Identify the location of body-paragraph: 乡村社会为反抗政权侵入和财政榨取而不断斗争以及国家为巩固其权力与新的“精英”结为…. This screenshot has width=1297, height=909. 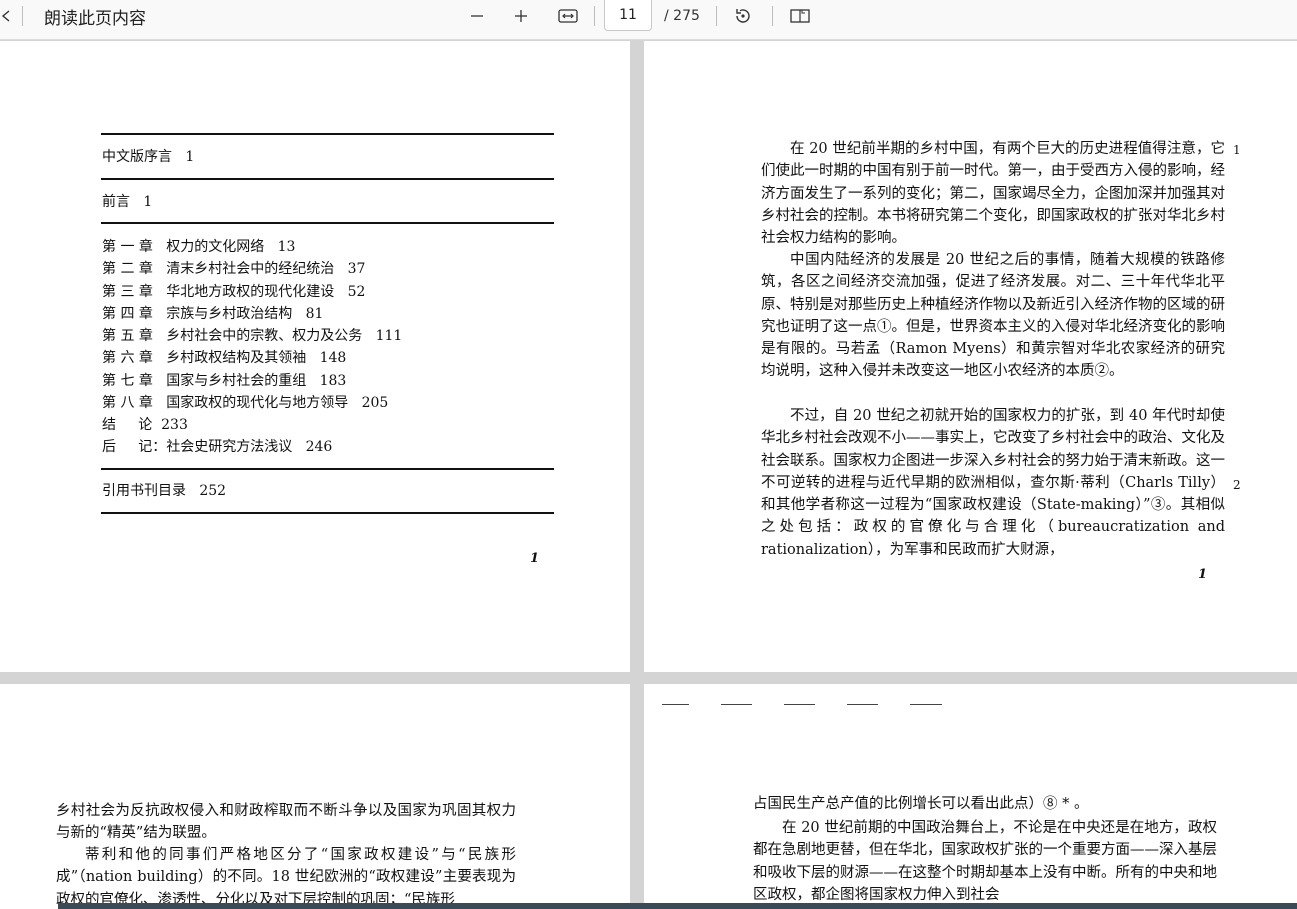
(286, 822).